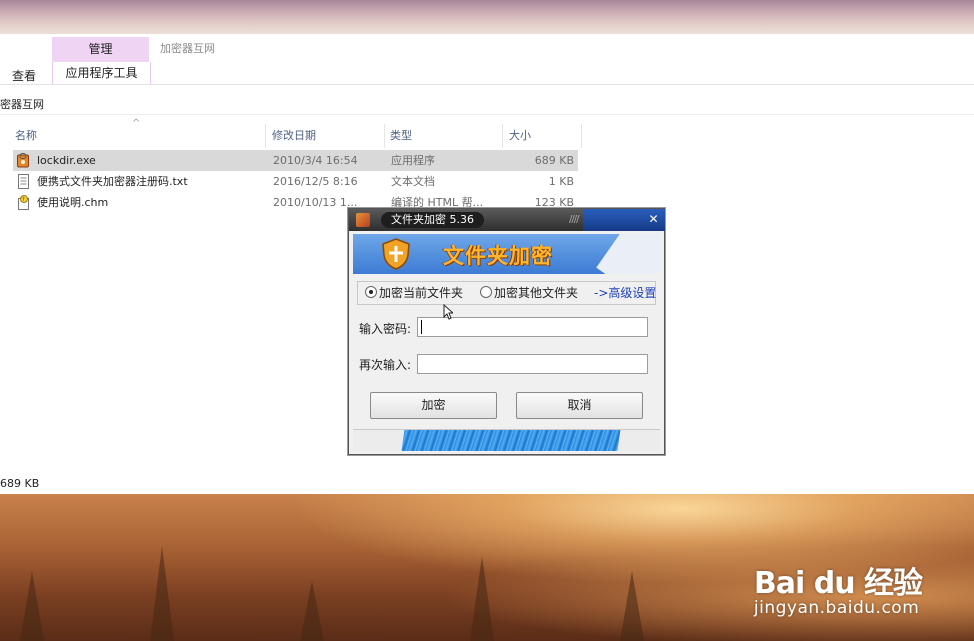  Describe the element at coordinates (401, 136) in the screenshot. I see `column-header-type: 类型` at that location.